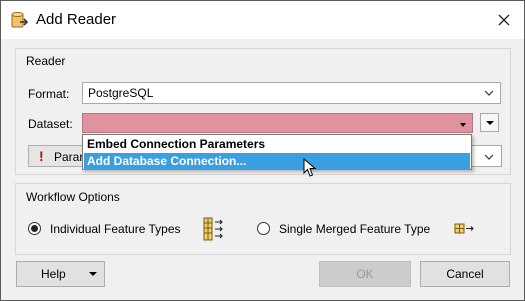 The image size is (525, 301). I want to click on format-select: PostgreSQL, so click(291, 93).